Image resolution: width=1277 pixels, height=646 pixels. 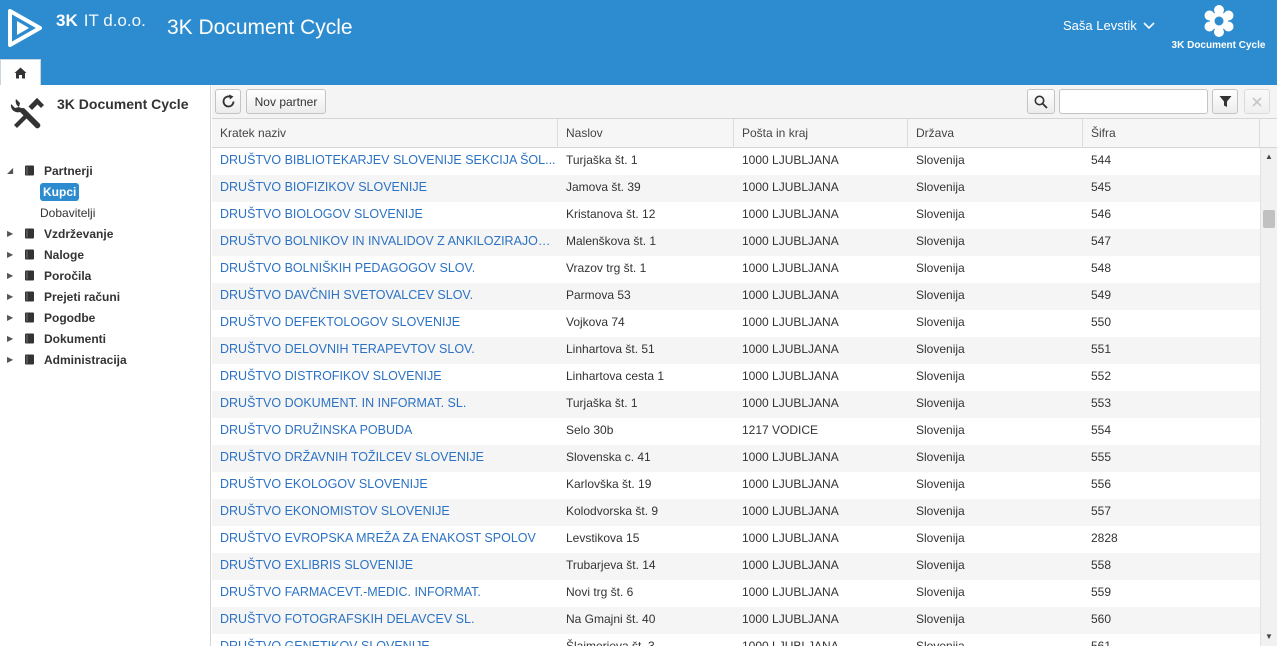 I want to click on scroll-thumb, so click(x=1269, y=219).